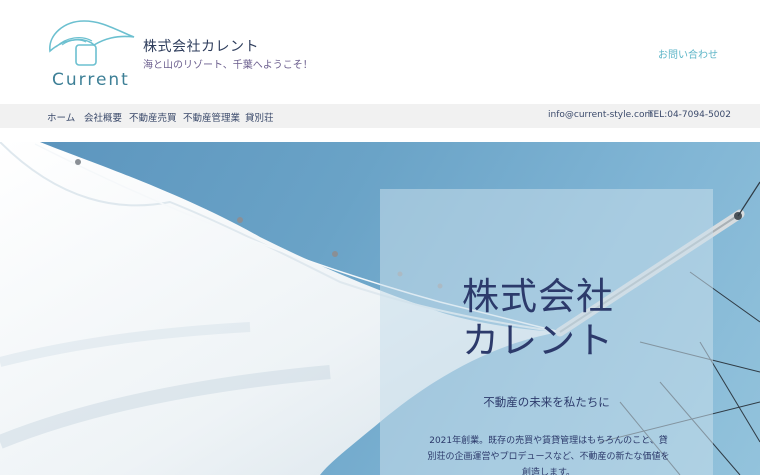  I want to click on hero-title-line2: カレント, so click(538, 340).